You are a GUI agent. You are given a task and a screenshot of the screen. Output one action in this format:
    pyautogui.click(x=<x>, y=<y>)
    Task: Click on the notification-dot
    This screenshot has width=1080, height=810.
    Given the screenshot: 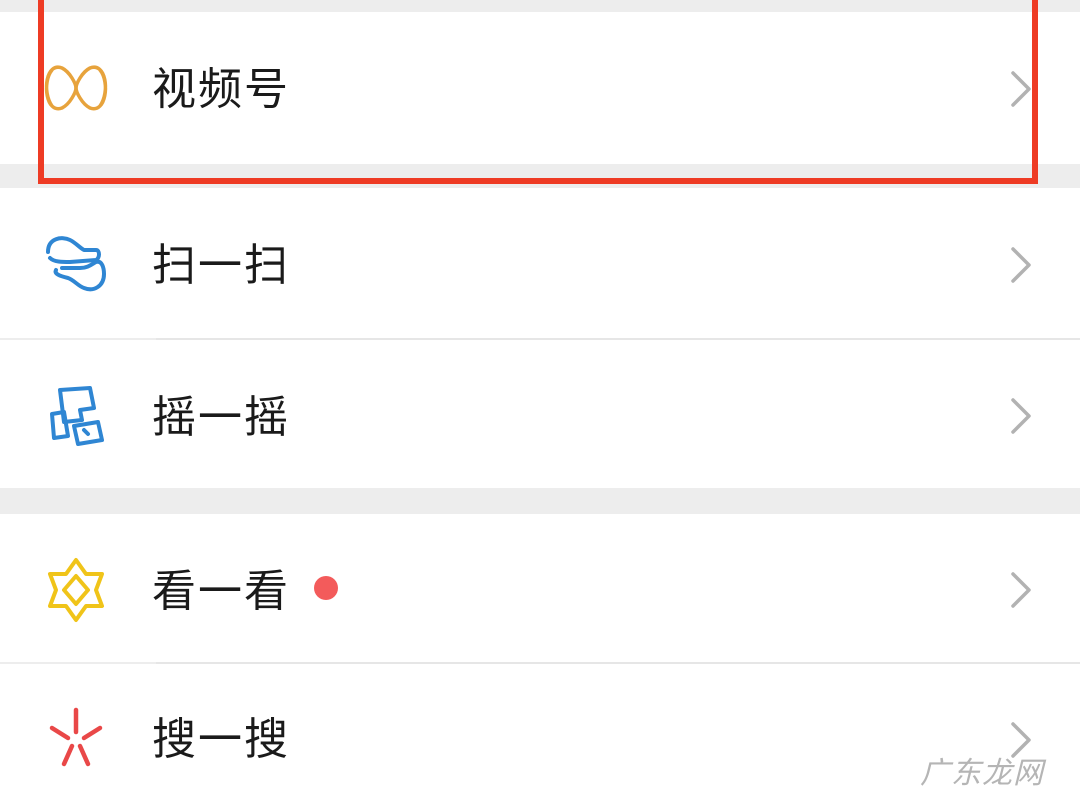 What is the action you would take?
    pyautogui.click(x=326, y=588)
    